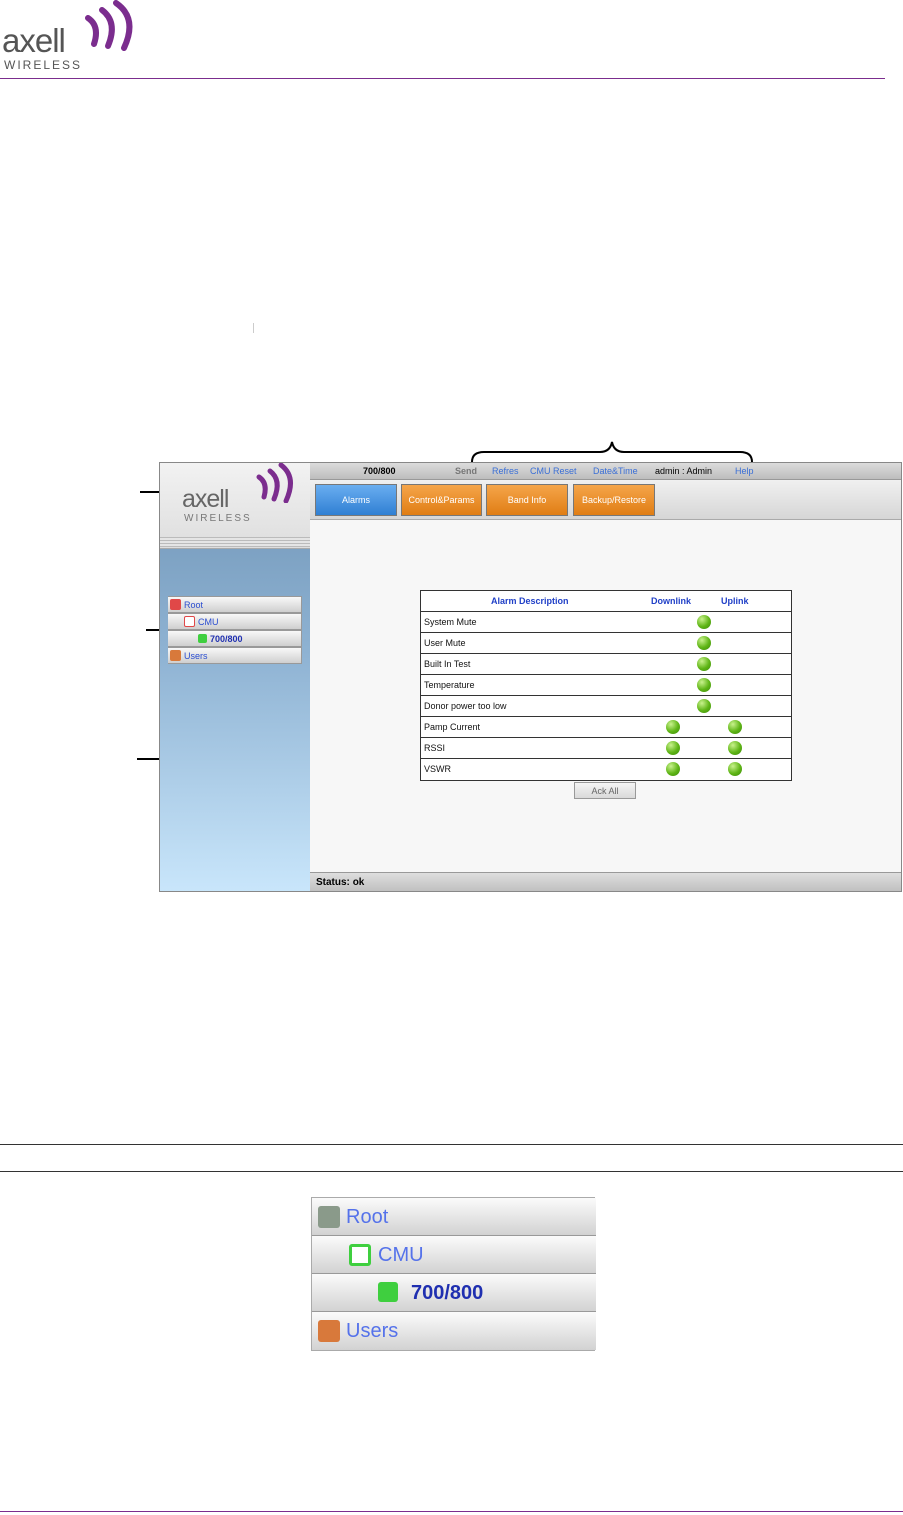  Describe the element at coordinates (606, 727) in the screenshot. I see `alarm-row: Pamp Current` at that location.